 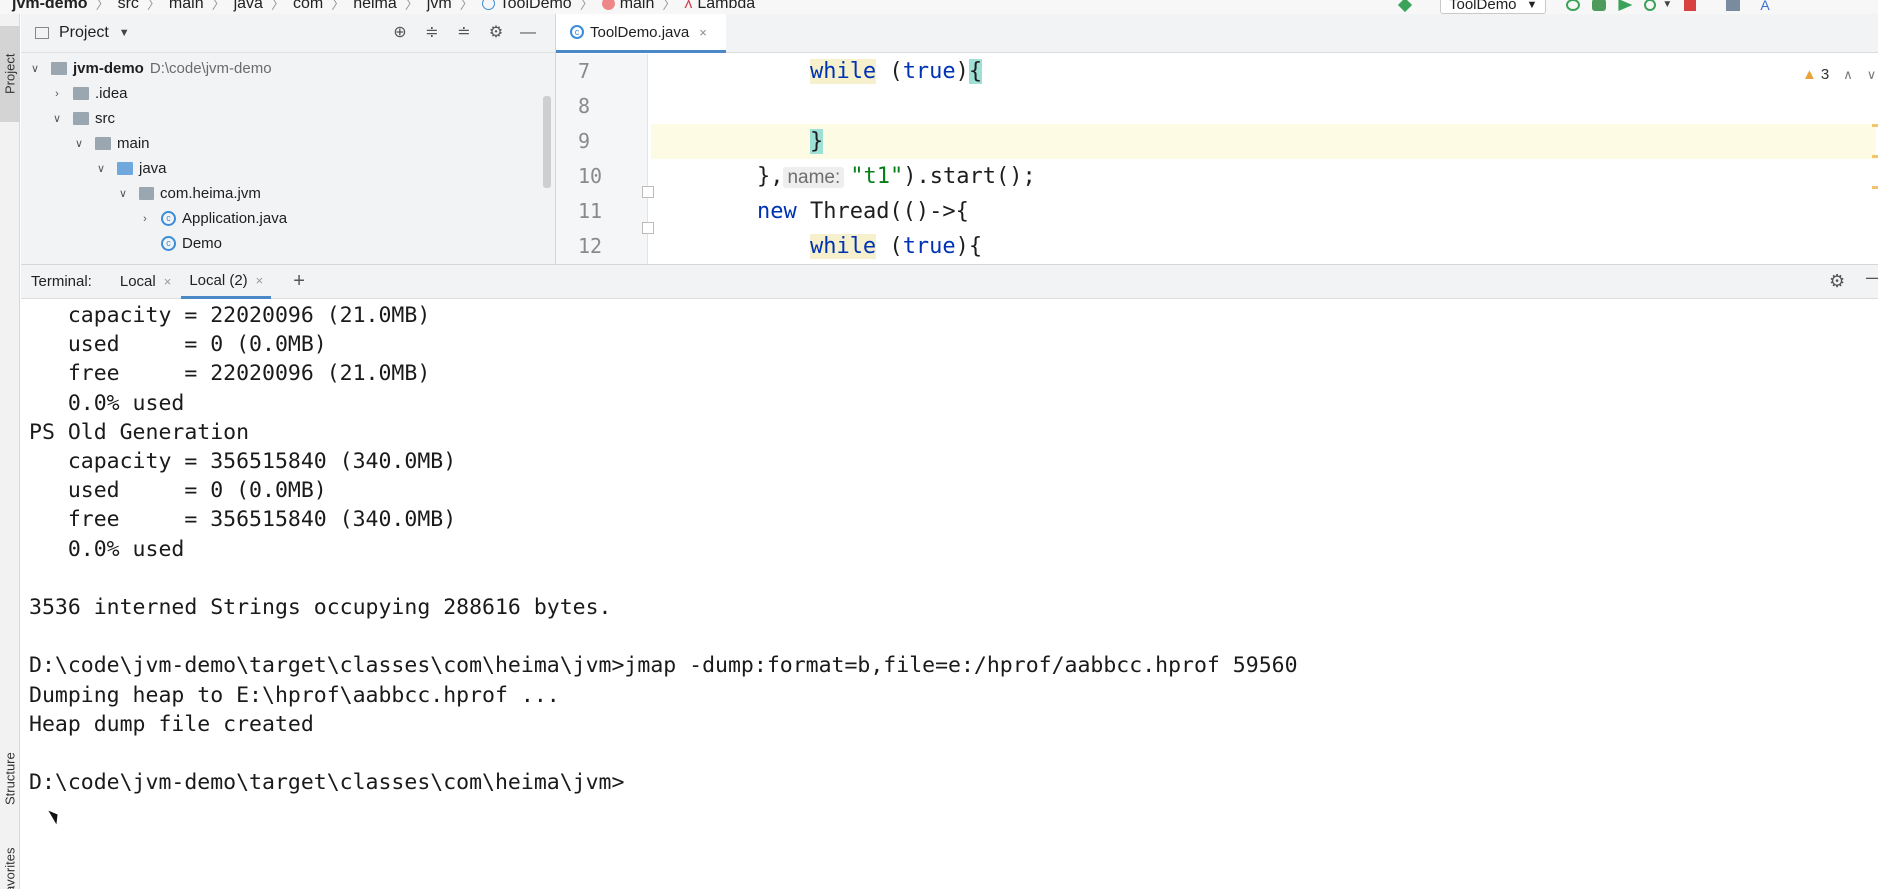 I want to click on breadcrumb-item-com: com, so click(x=308, y=5).